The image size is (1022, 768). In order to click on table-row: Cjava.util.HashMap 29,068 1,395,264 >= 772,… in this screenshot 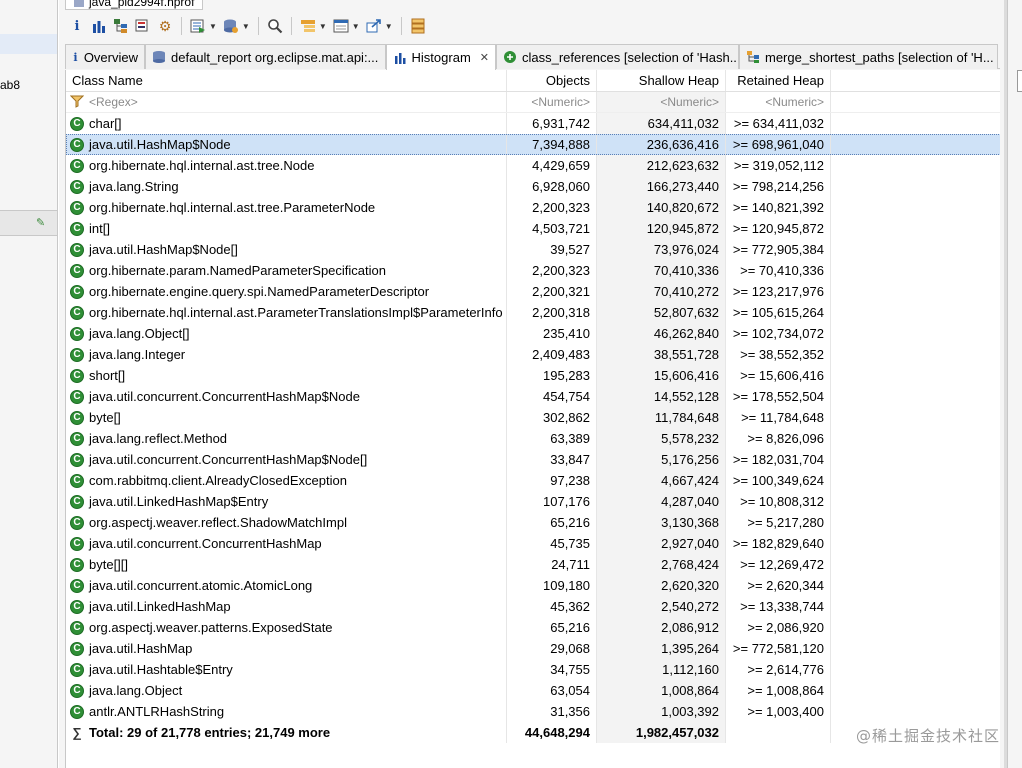, I will do `click(533, 648)`.